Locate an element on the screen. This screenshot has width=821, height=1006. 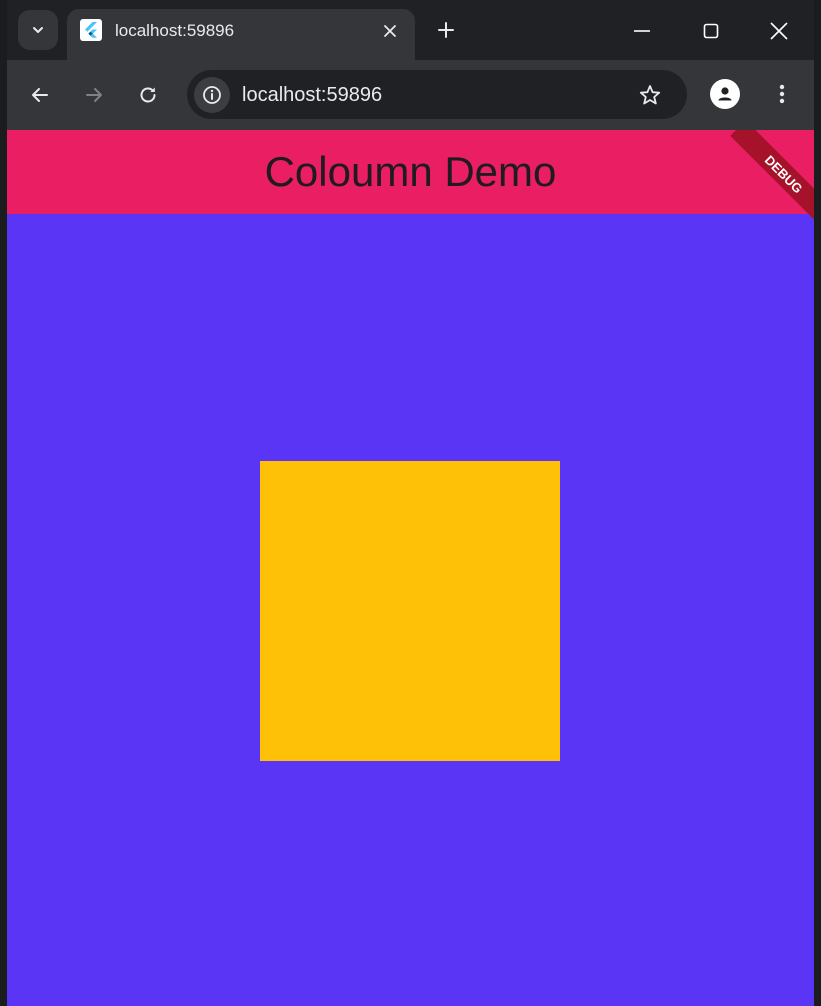
menu-button is located at coordinates (782, 94).